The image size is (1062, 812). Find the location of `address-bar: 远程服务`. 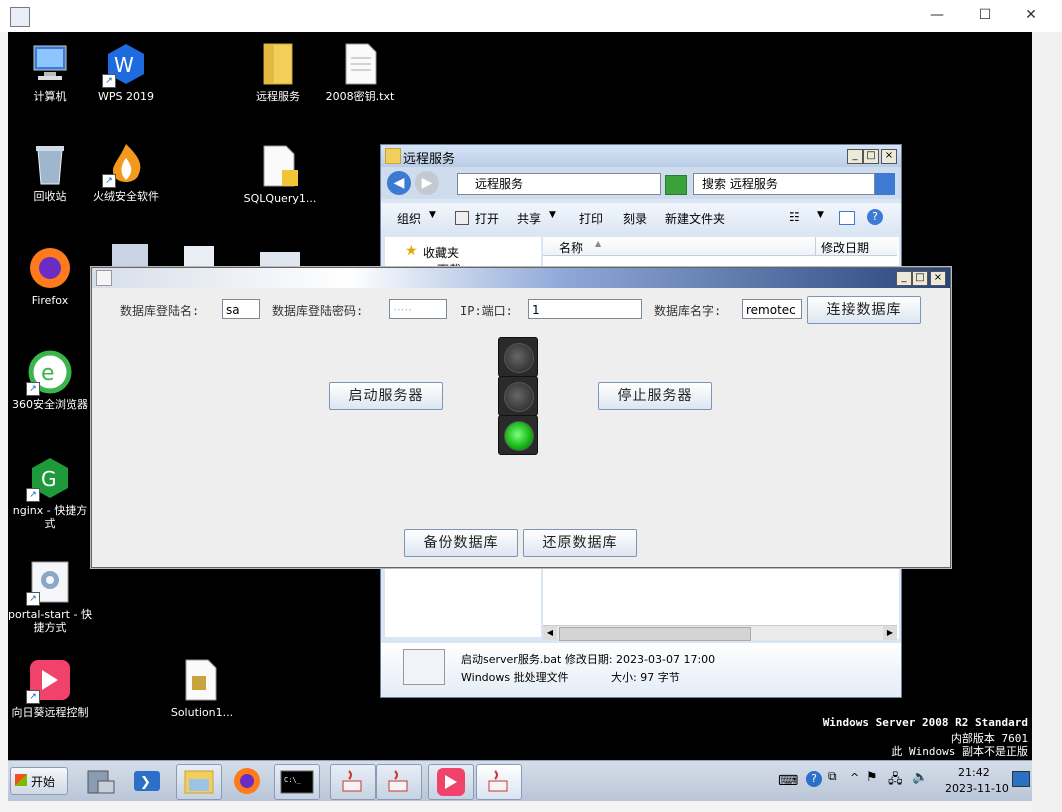

address-bar: 远程服务 is located at coordinates (559, 184).